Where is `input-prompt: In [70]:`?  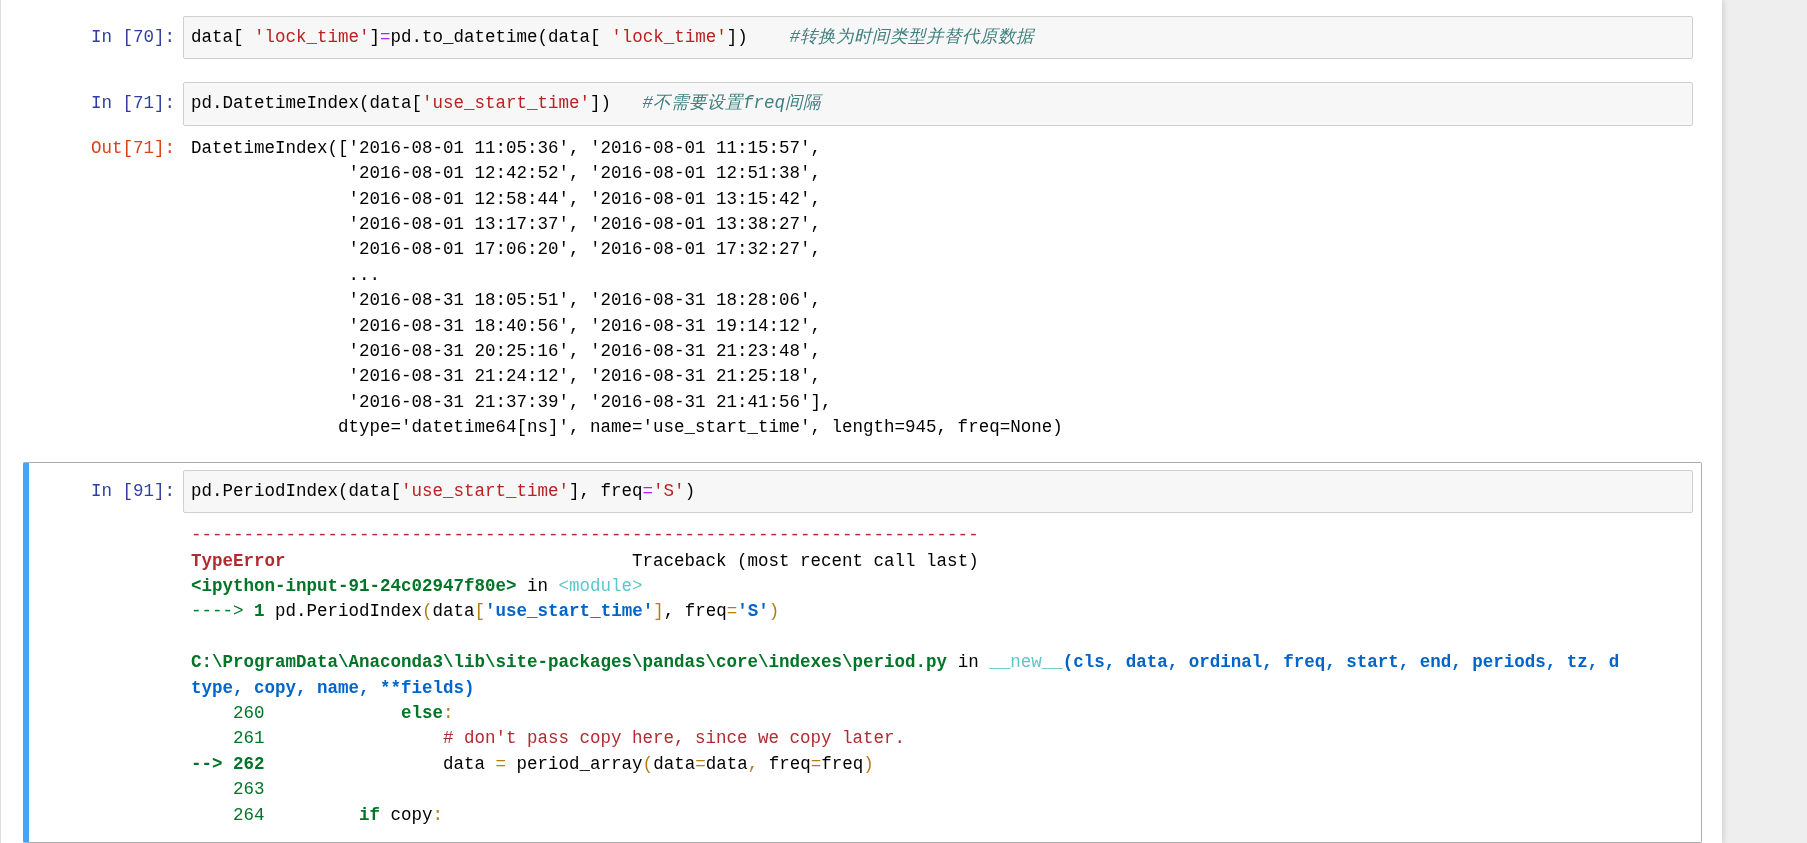
input-prompt: In [70]: is located at coordinates (133, 37).